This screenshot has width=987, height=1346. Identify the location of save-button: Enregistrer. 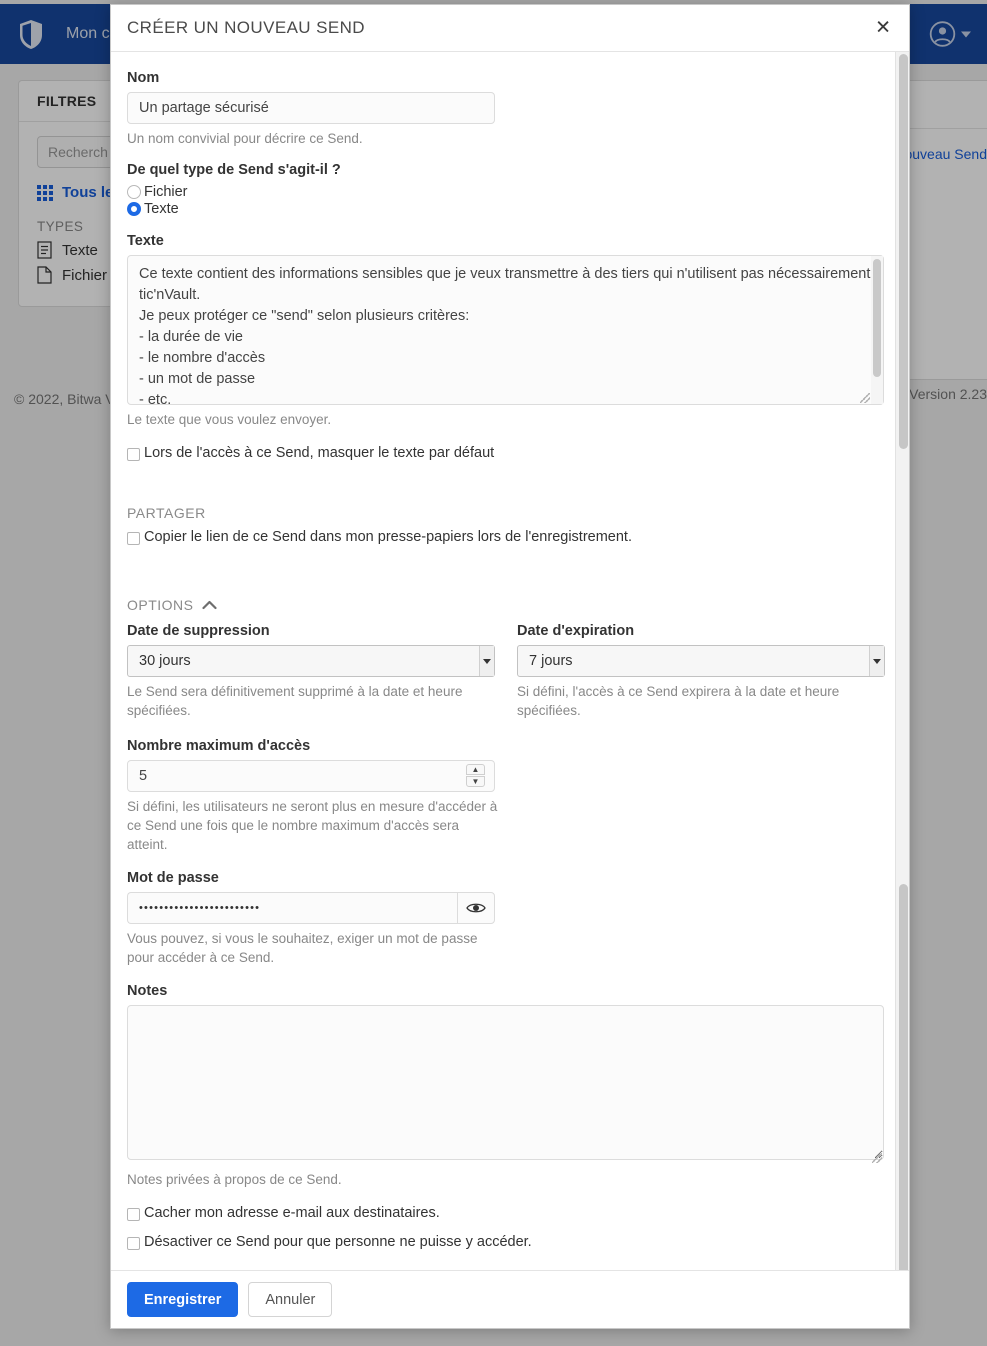
(183, 1299).